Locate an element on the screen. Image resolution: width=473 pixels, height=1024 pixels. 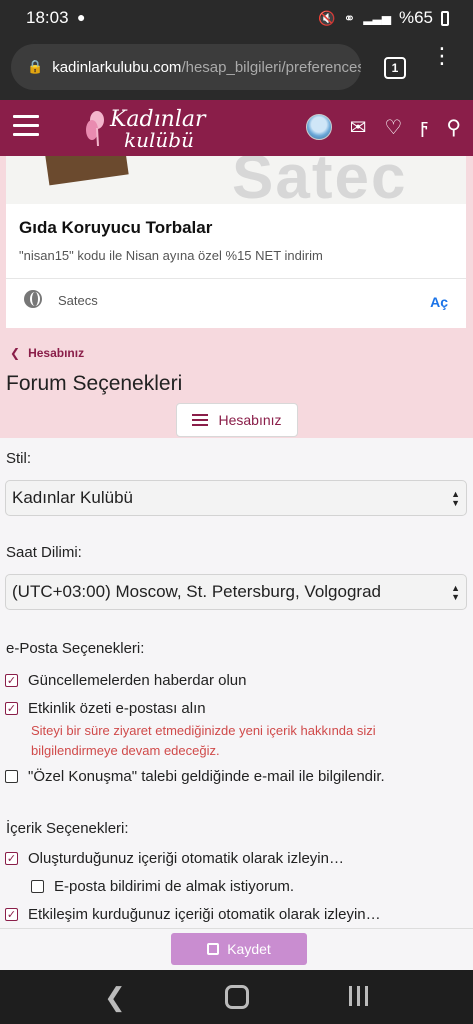
status-icons: 🔇 ⚭ ▂▃▅ %65 is located at coordinates (383, 18).